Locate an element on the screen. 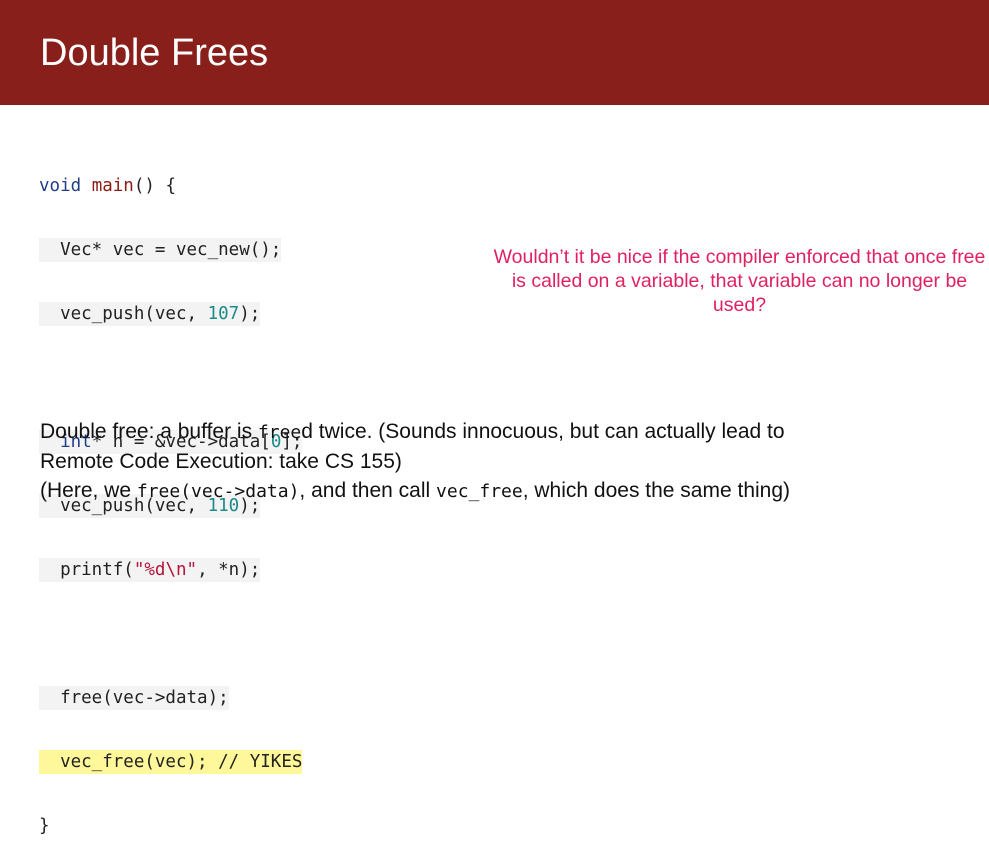  code-line: Vec* vec = vec_new(); is located at coordinates (189, 250).